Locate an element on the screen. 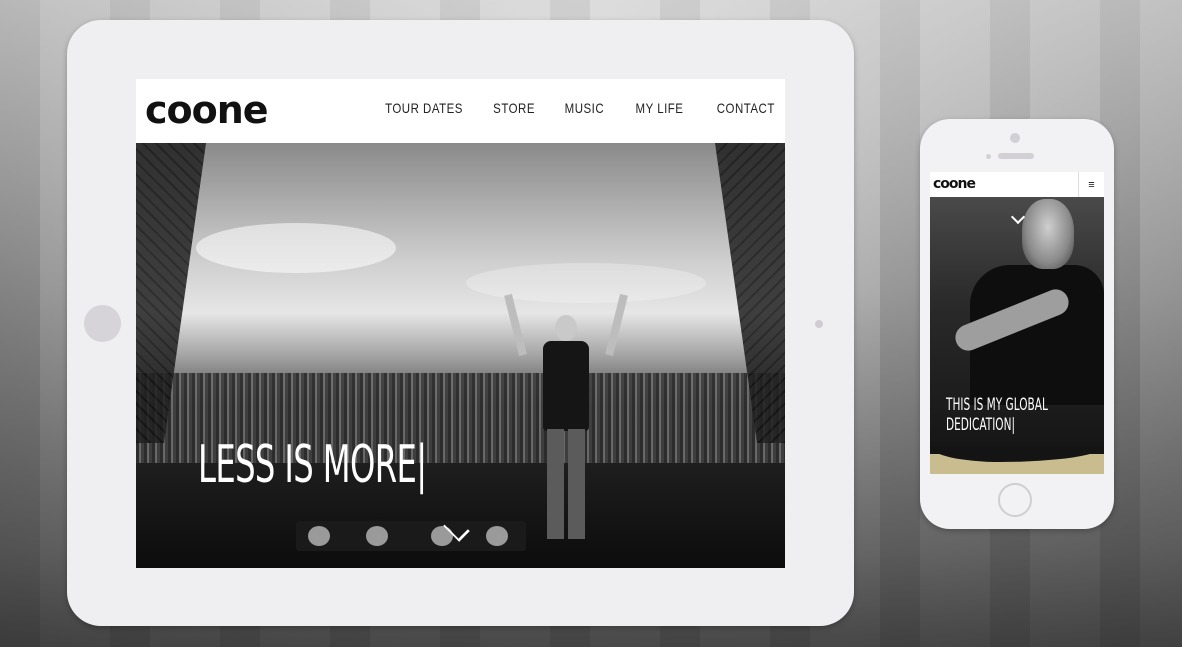 The height and width of the screenshot is (647, 1182). nav-item-tour-dates: TOUR DATES is located at coordinates (424, 108).